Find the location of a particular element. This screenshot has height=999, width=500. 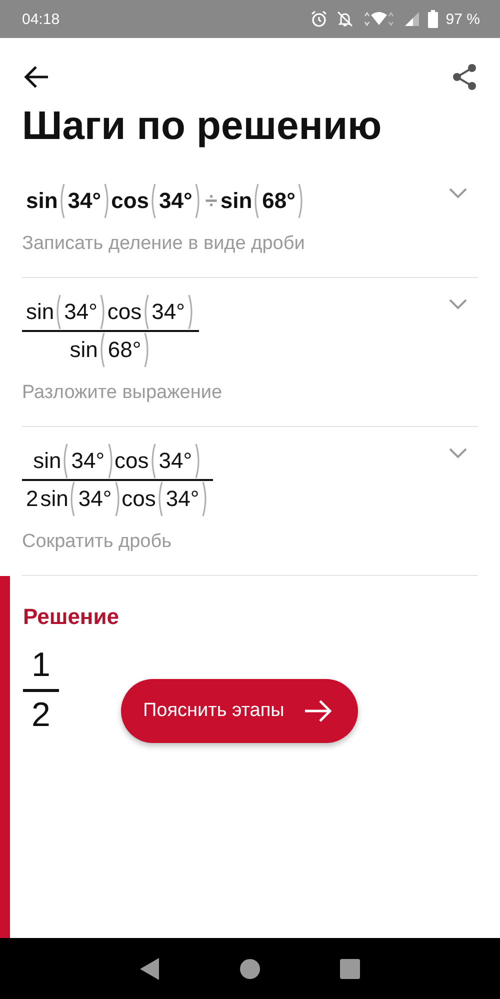

signal-icon is located at coordinates (412, 19).